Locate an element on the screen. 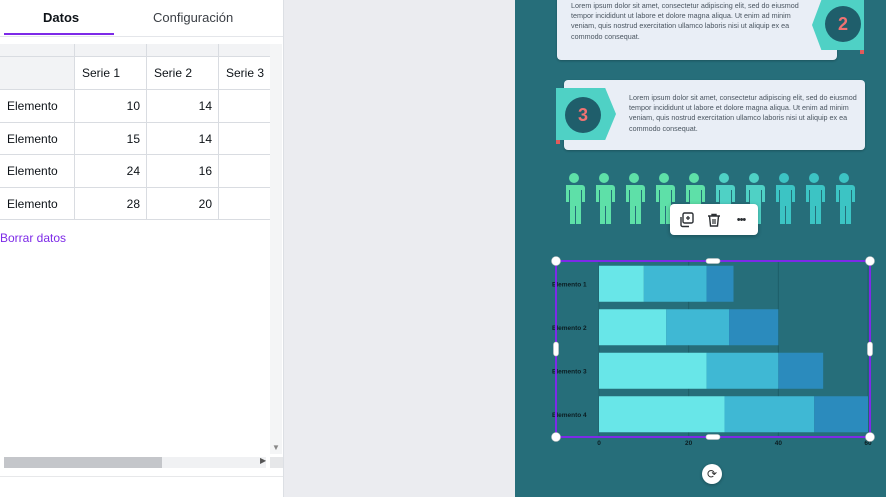 This screenshot has height=497, width=886. scrollbar-corner is located at coordinates (276, 462).